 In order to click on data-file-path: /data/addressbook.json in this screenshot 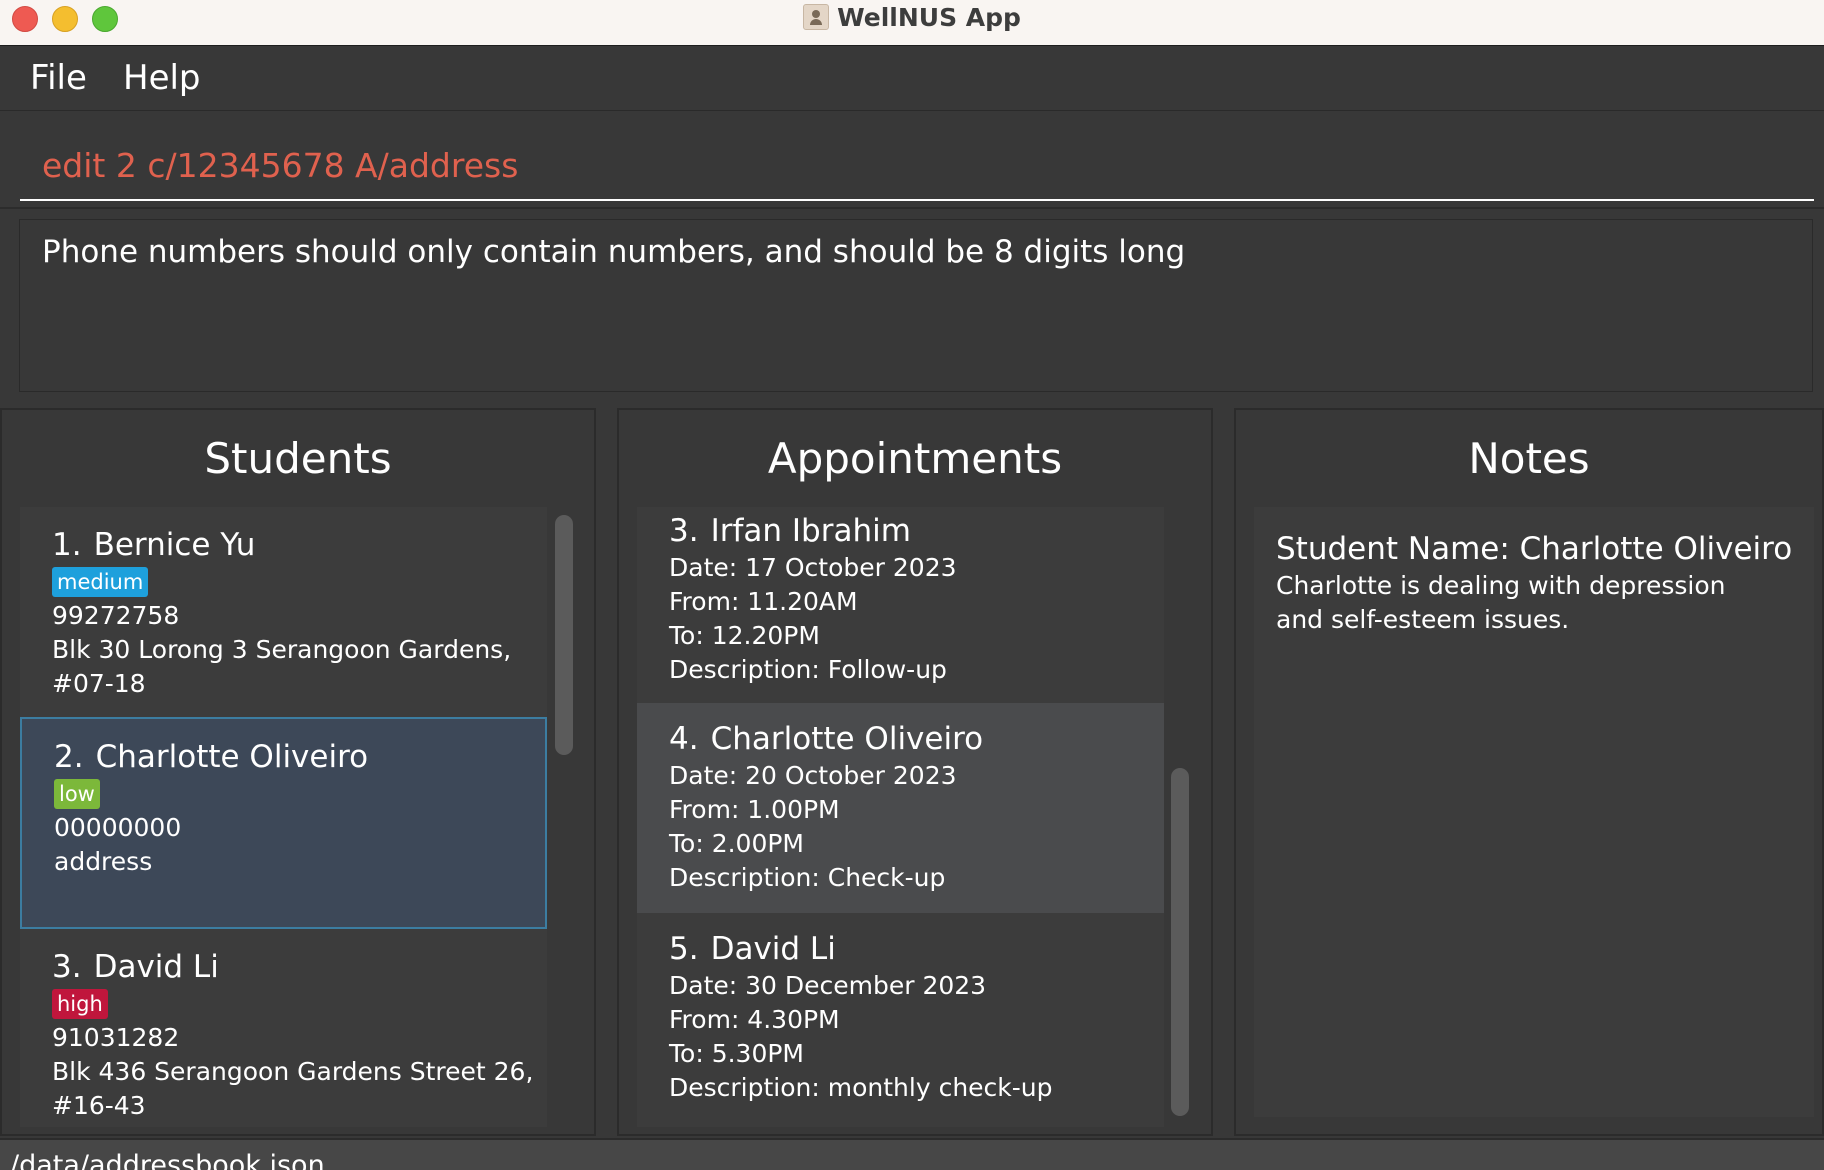, I will do `click(167, 1160)`.